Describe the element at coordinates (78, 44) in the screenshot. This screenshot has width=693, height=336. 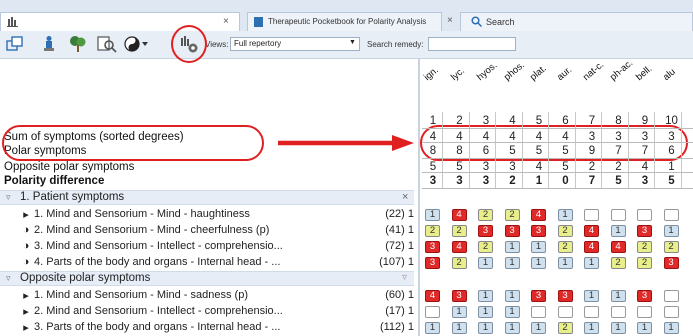
I see `tree-icon` at that location.